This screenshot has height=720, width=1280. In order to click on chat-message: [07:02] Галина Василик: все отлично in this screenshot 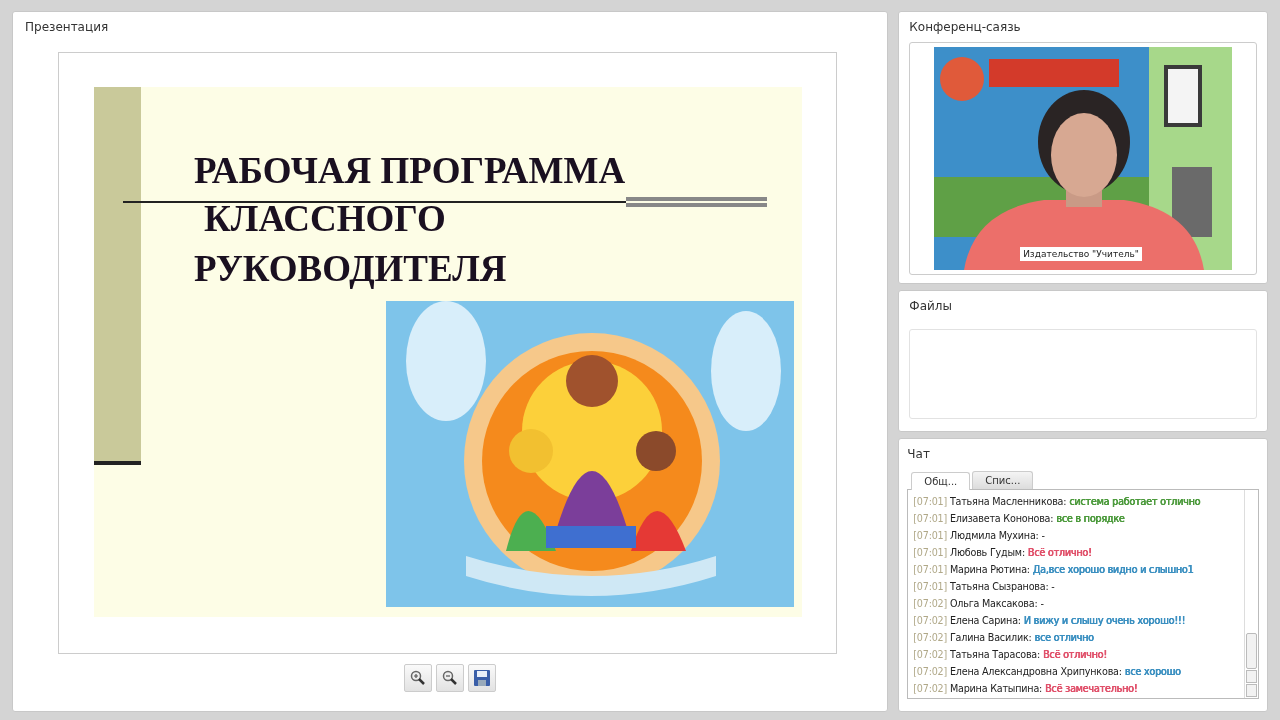, I will do `click(1004, 638)`.